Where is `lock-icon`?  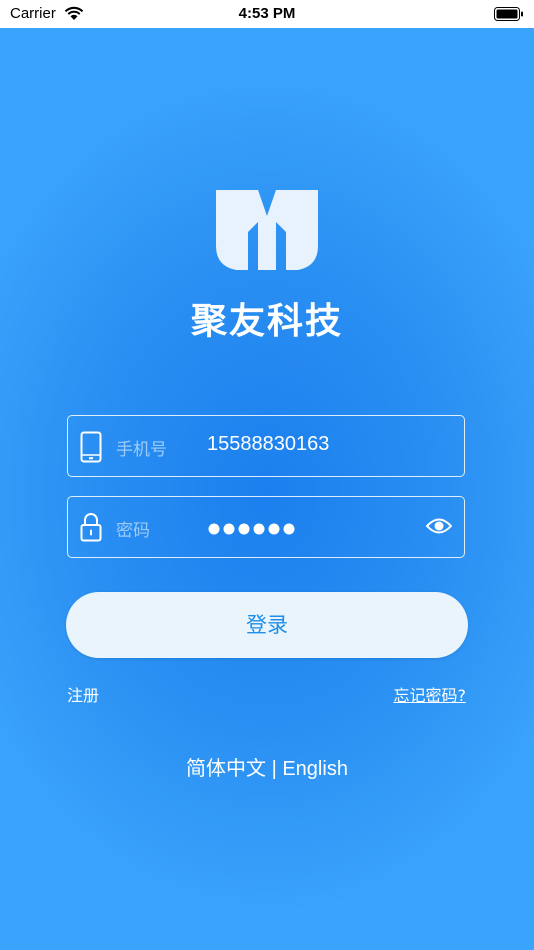
lock-icon is located at coordinates (91, 529).